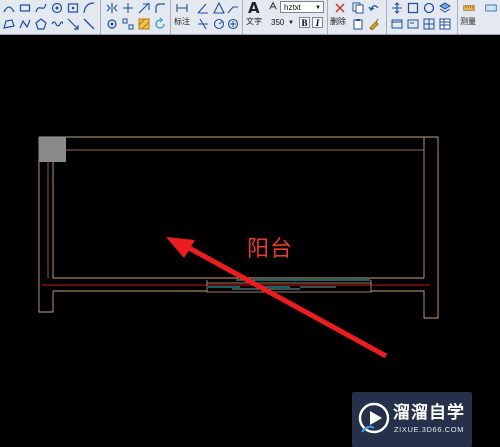  Describe the element at coordinates (182, 22) in the screenshot. I see `dimension-label: 标注` at that location.